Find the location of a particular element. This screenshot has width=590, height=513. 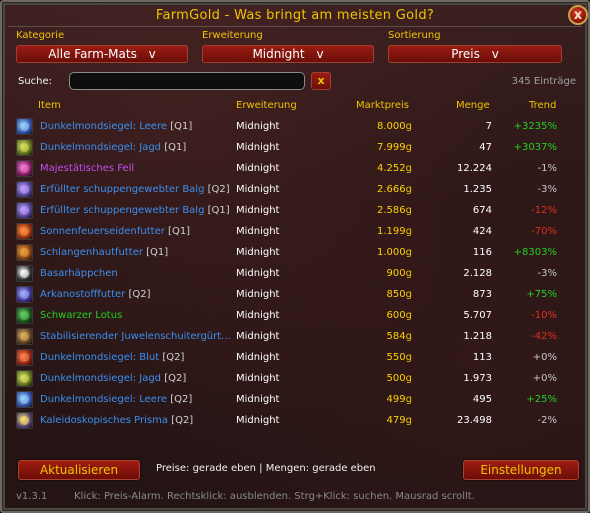

table-row: Basarhäppchen Midnight 900g 2.128 -3% is located at coordinates (296, 273).